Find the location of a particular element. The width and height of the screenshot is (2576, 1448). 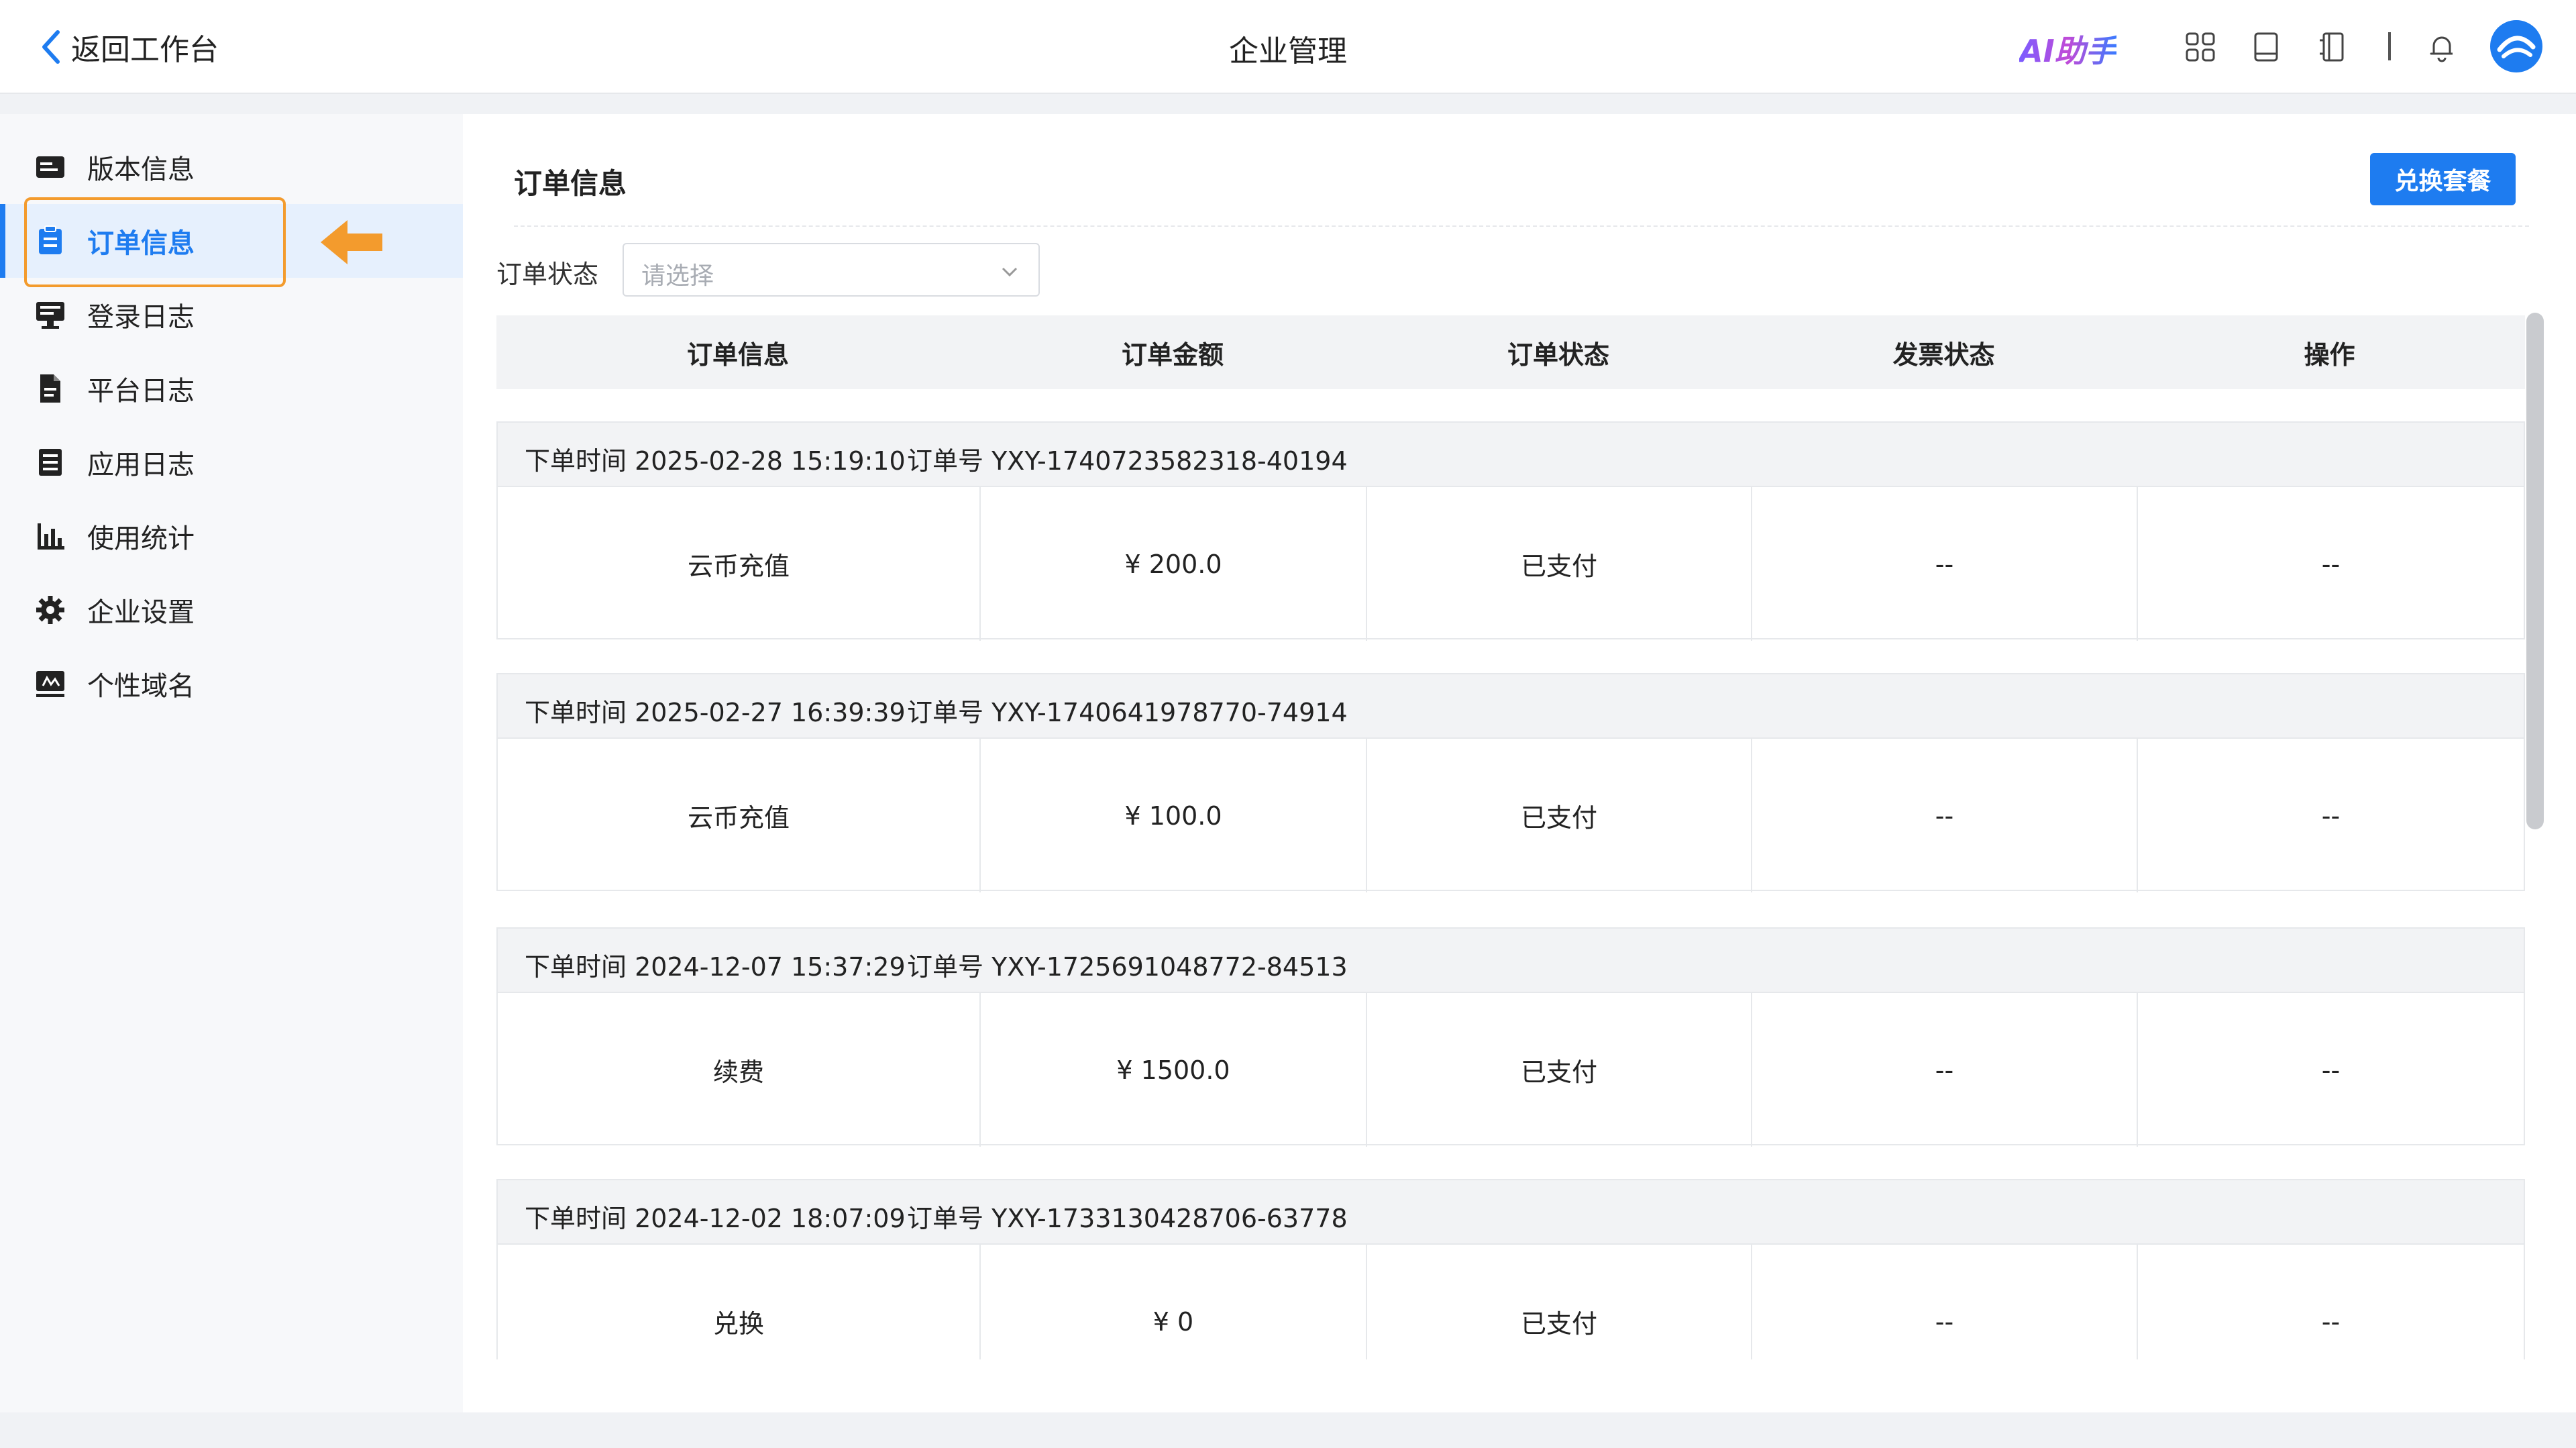

table-row: 云币充值 ¥ 100.0 已支付 -- -- is located at coordinates (1511, 815).